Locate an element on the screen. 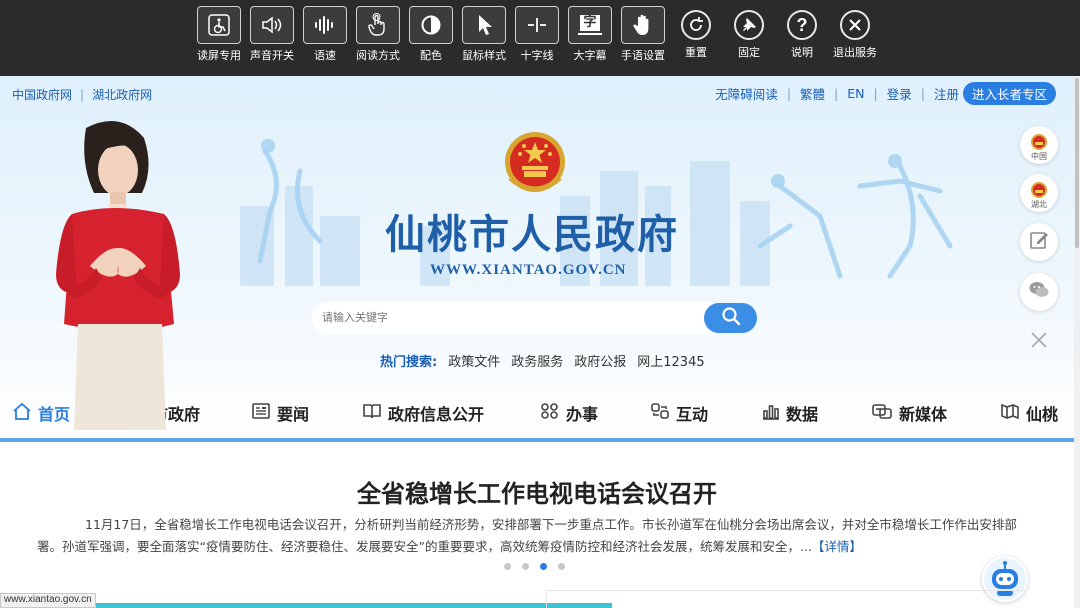  interact-icon is located at coordinates (660, 413).